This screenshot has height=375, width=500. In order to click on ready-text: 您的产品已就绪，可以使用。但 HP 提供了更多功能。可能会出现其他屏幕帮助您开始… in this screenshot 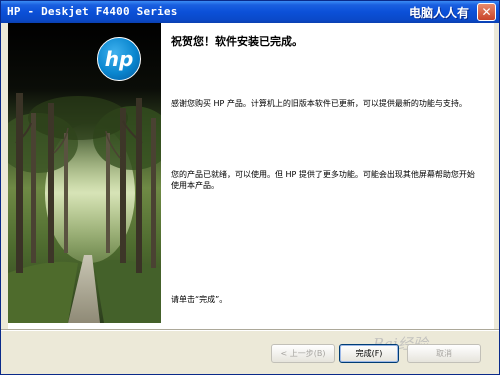, I will do `click(323, 180)`.